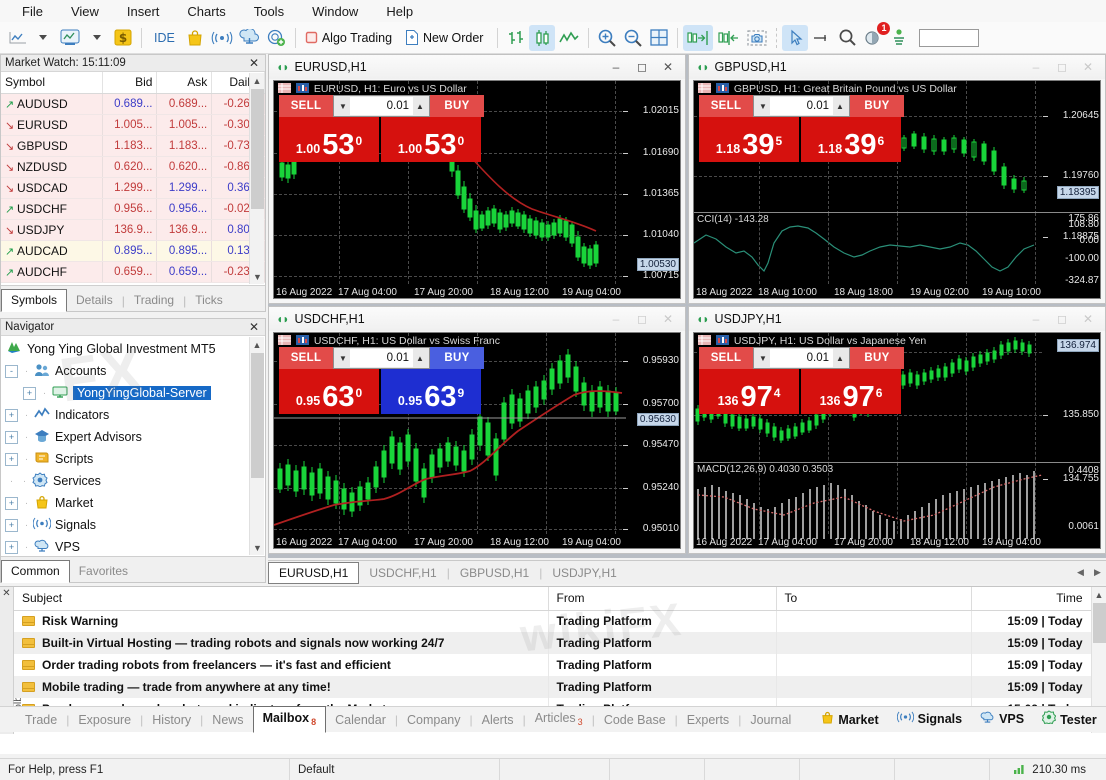 The width and height of the screenshot is (1106, 780). I want to click on status-profile: Default, so click(395, 769).